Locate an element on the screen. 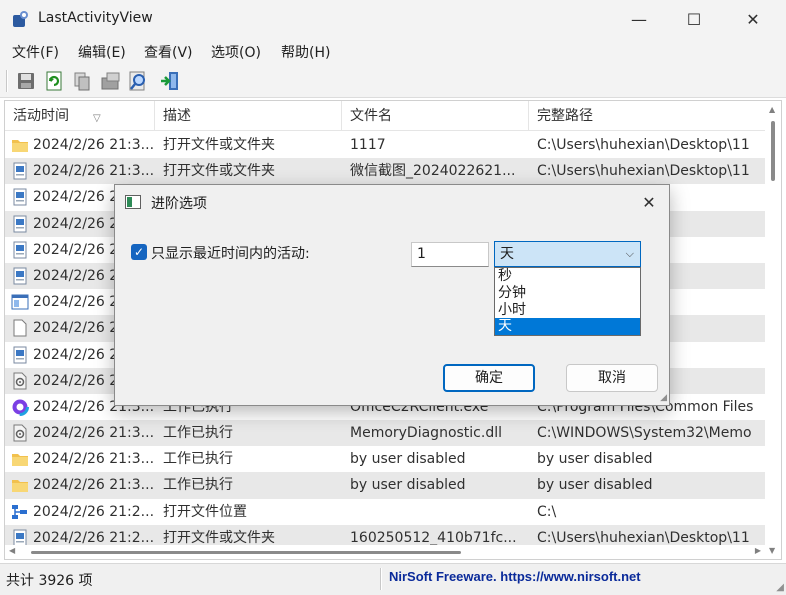 The image size is (786, 595). full-path-cell: C:\WINDOWS\System32\Memo is located at coordinates (644, 433).